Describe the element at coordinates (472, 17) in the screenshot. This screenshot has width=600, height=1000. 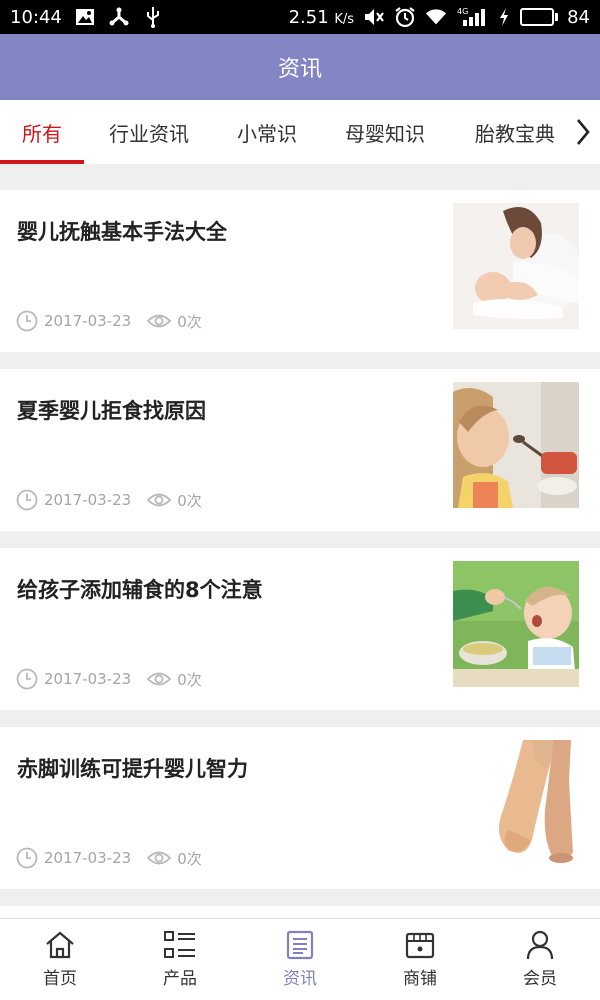
I see `signal-icon: 4G` at that location.